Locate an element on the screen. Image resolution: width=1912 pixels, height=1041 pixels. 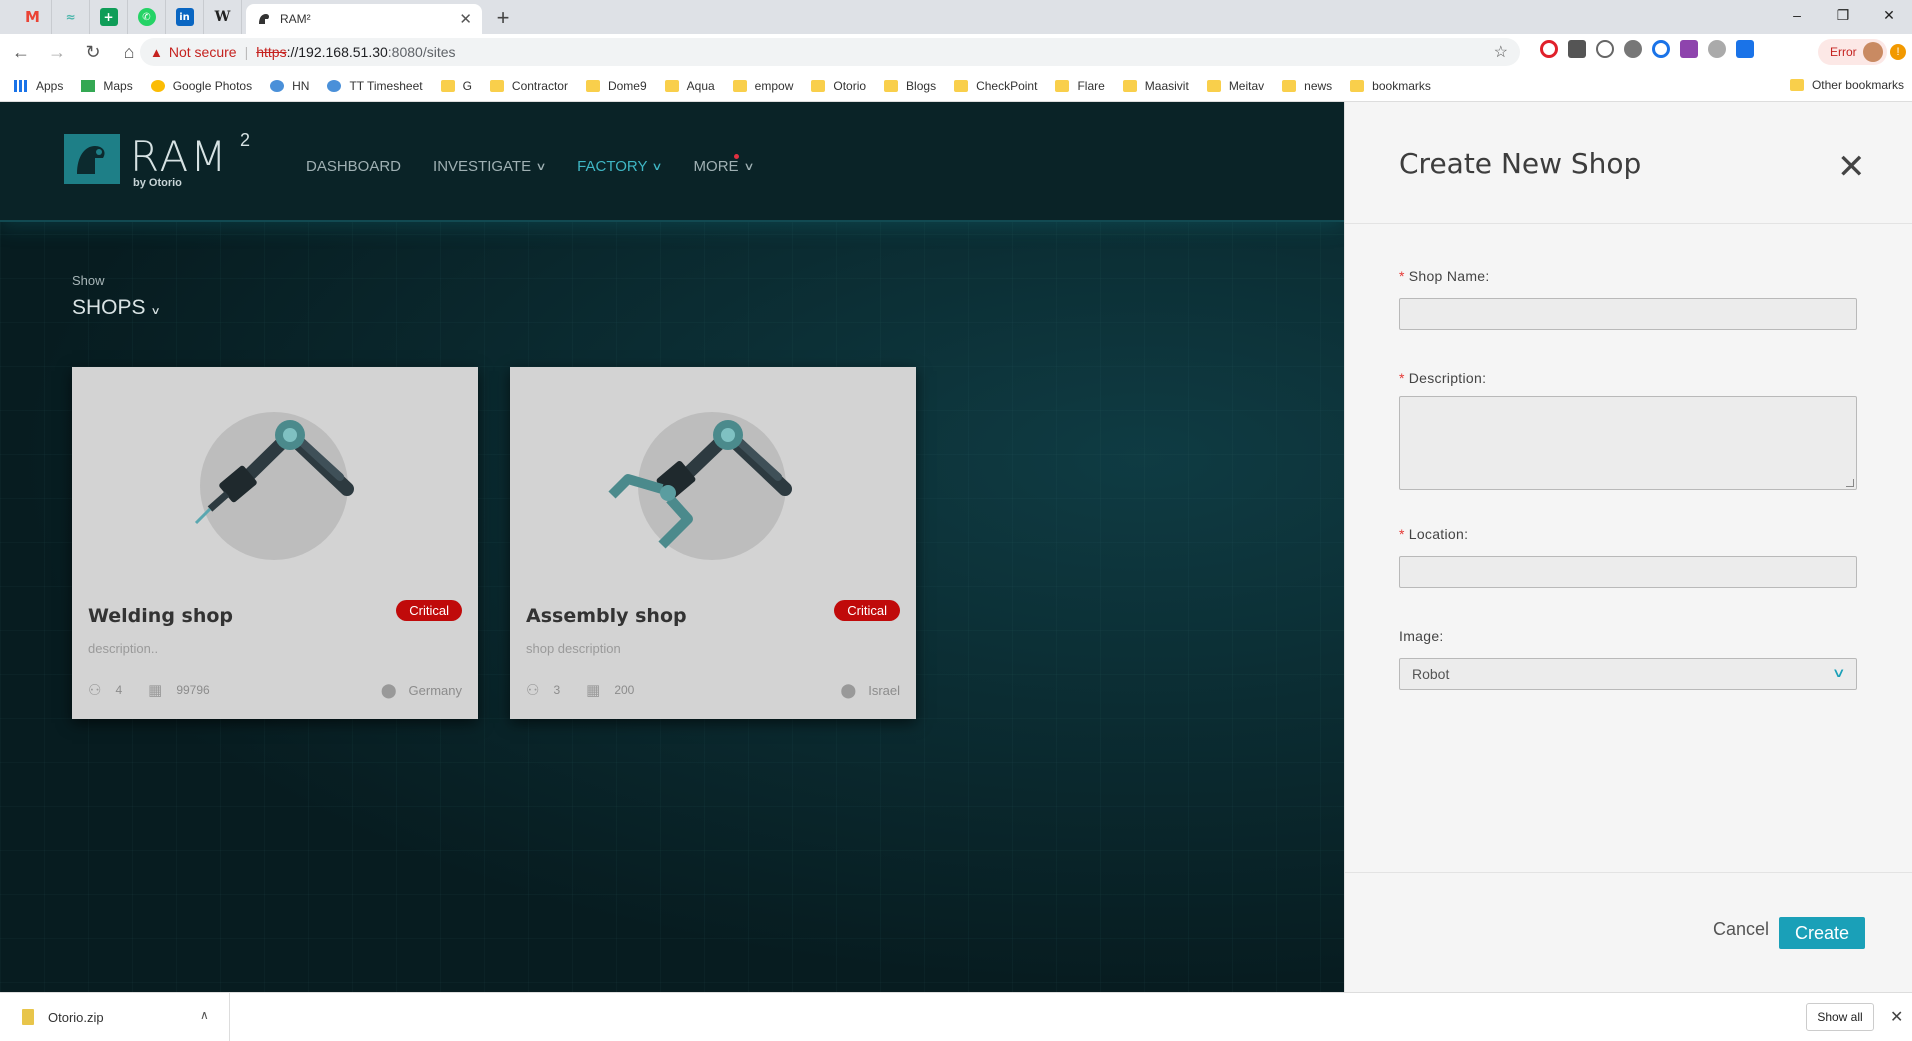
bookmark-item: Meitav is located at coordinates (1235, 85).